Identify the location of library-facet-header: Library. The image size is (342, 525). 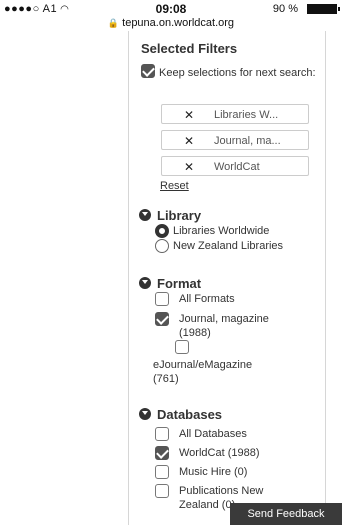
(170, 215).